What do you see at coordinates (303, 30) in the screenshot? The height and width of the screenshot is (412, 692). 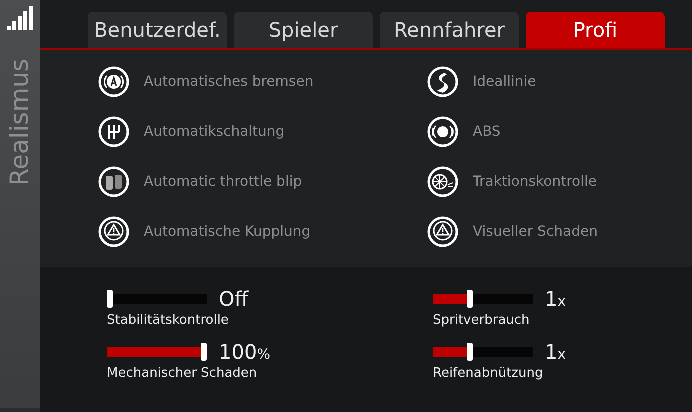 I see `tab: Spieler` at bounding box center [303, 30].